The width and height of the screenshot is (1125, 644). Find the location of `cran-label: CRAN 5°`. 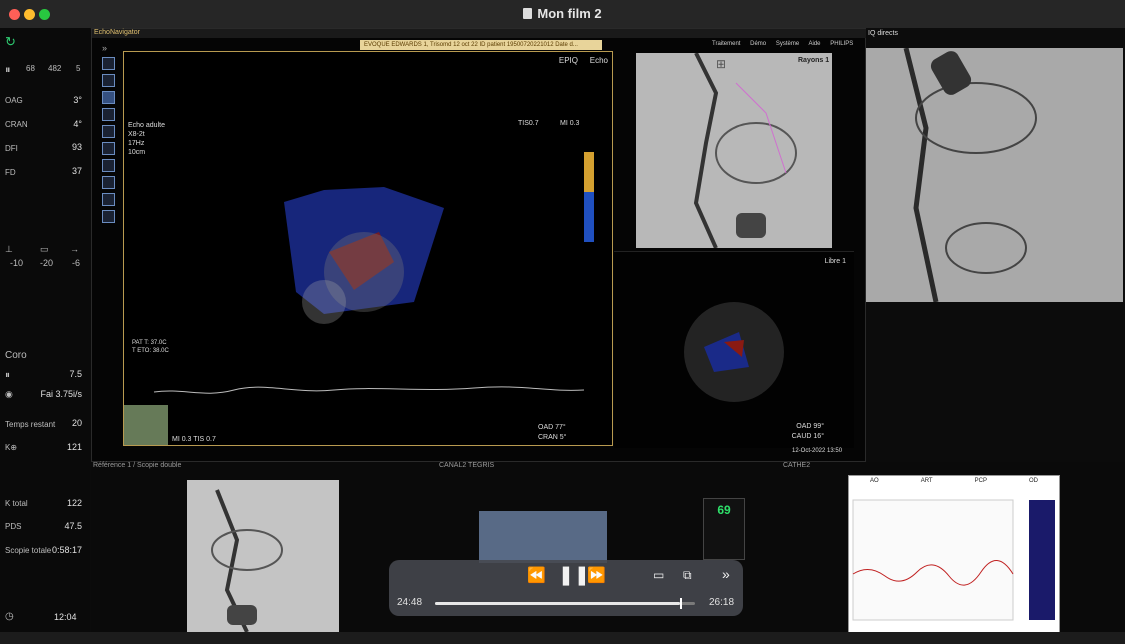

cran-label: CRAN 5° is located at coordinates (552, 437).